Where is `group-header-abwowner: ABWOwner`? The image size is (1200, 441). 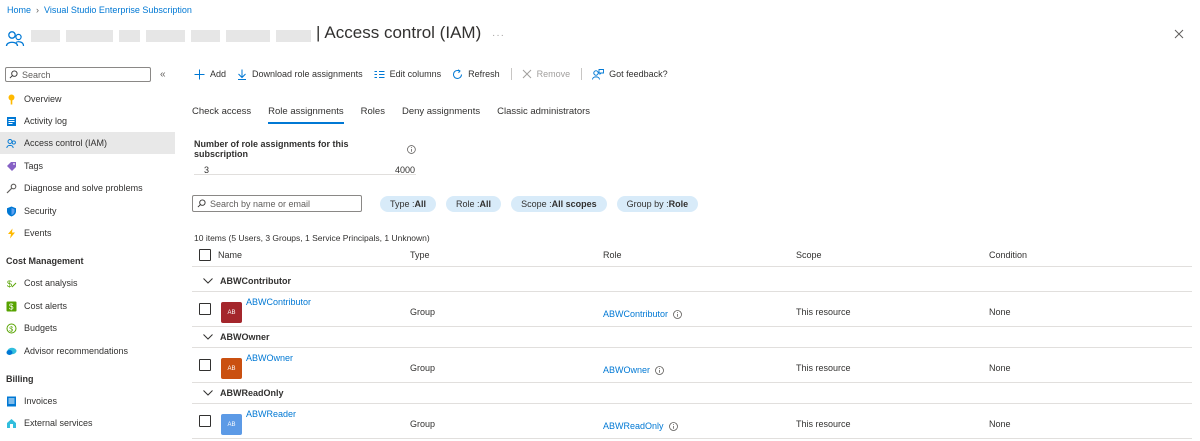 group-header-abwowner: ABWOwner is located at coordinates (692, 337).